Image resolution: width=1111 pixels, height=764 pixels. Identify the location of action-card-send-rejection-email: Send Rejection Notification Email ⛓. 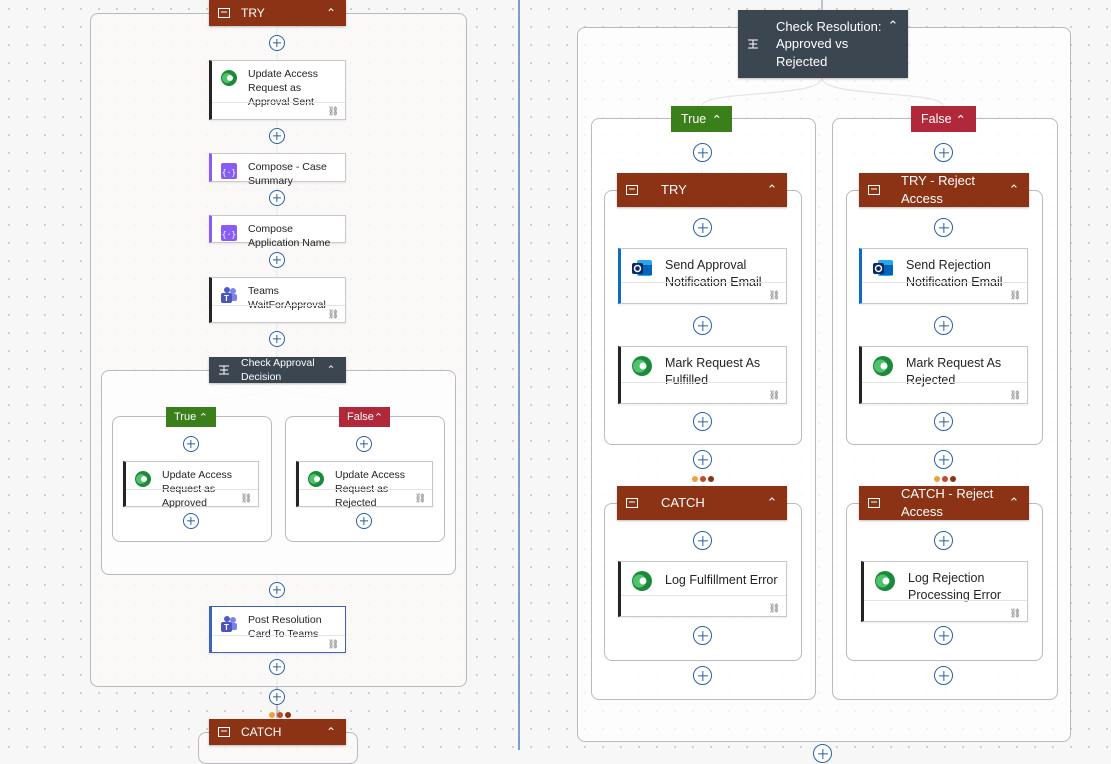
(943, 276).